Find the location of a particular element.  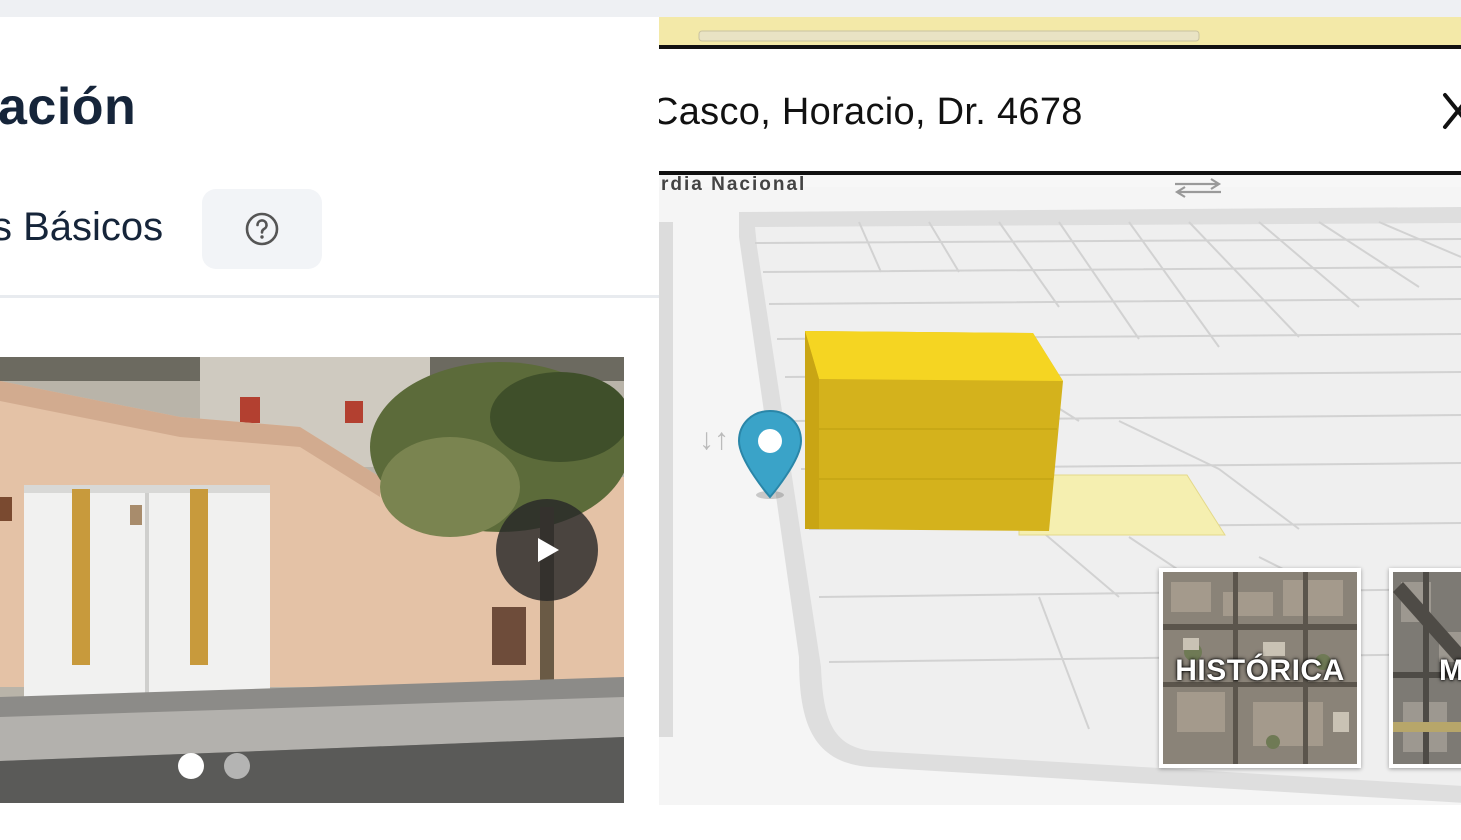

help-button is located at coordinates (262, 229).